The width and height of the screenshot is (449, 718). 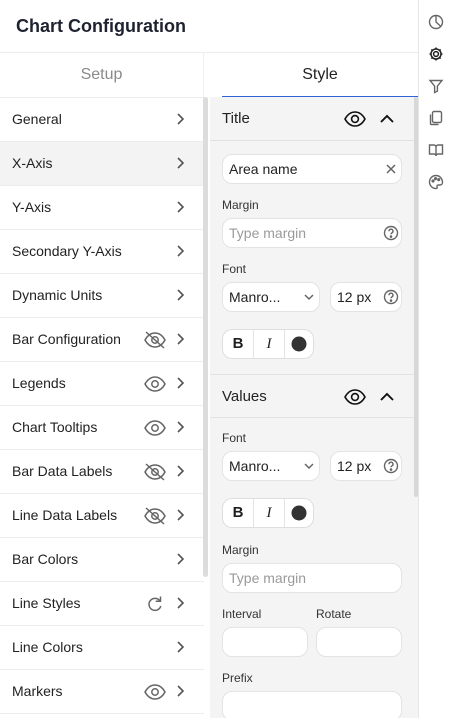 I want to click on copy-document-icon, so click(x=436, y=118).